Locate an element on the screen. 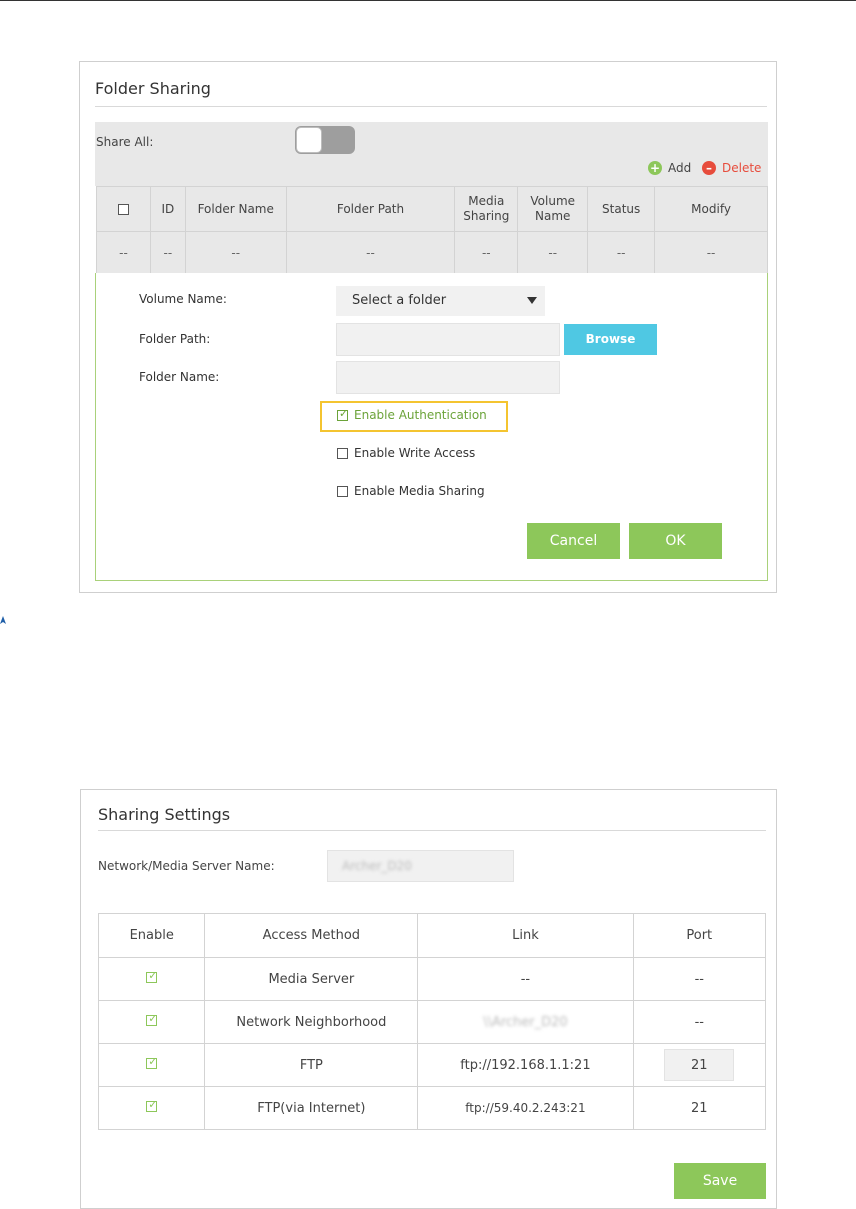 The height and width of the screenshot is (1209, 856). table-header-row: Enable Access Method Link Port is located at coordinates (432, 935).